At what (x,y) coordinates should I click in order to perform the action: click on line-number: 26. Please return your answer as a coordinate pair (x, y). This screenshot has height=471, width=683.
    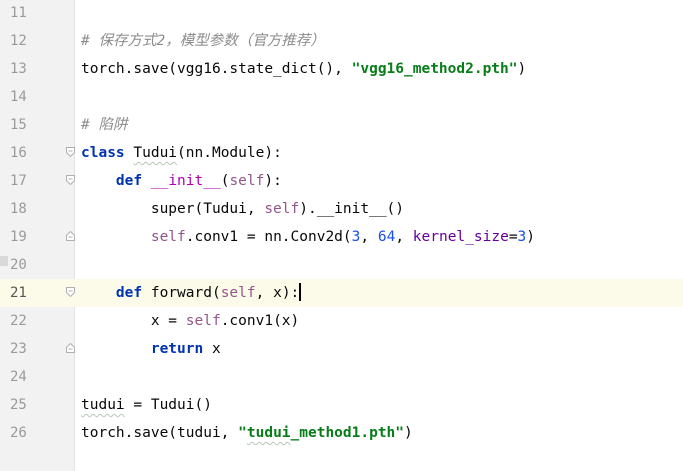
    Looking at the image, I should click on (18, 433).